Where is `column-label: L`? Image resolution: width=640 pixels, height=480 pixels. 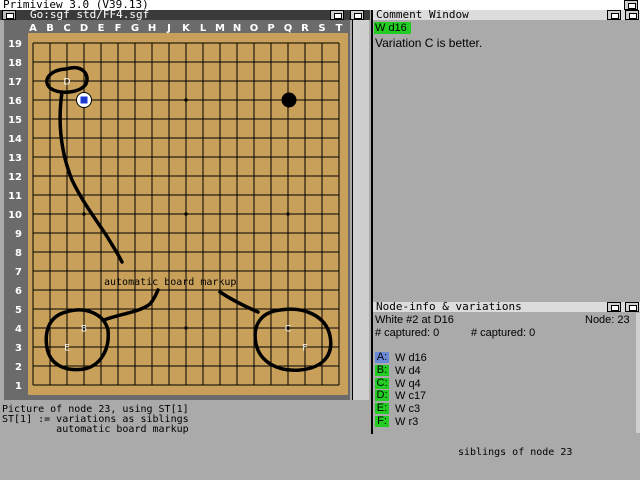 column-label: L is located at coordinates (203, 28).